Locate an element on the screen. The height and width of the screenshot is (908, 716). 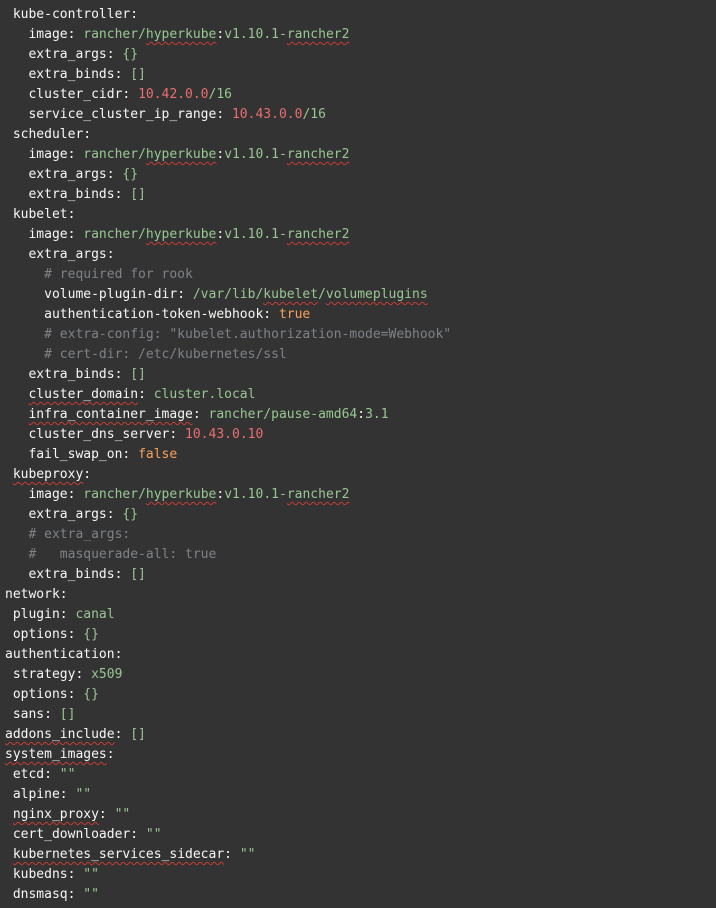
code-token-key: scheduler is located at coordinates (44, 134).